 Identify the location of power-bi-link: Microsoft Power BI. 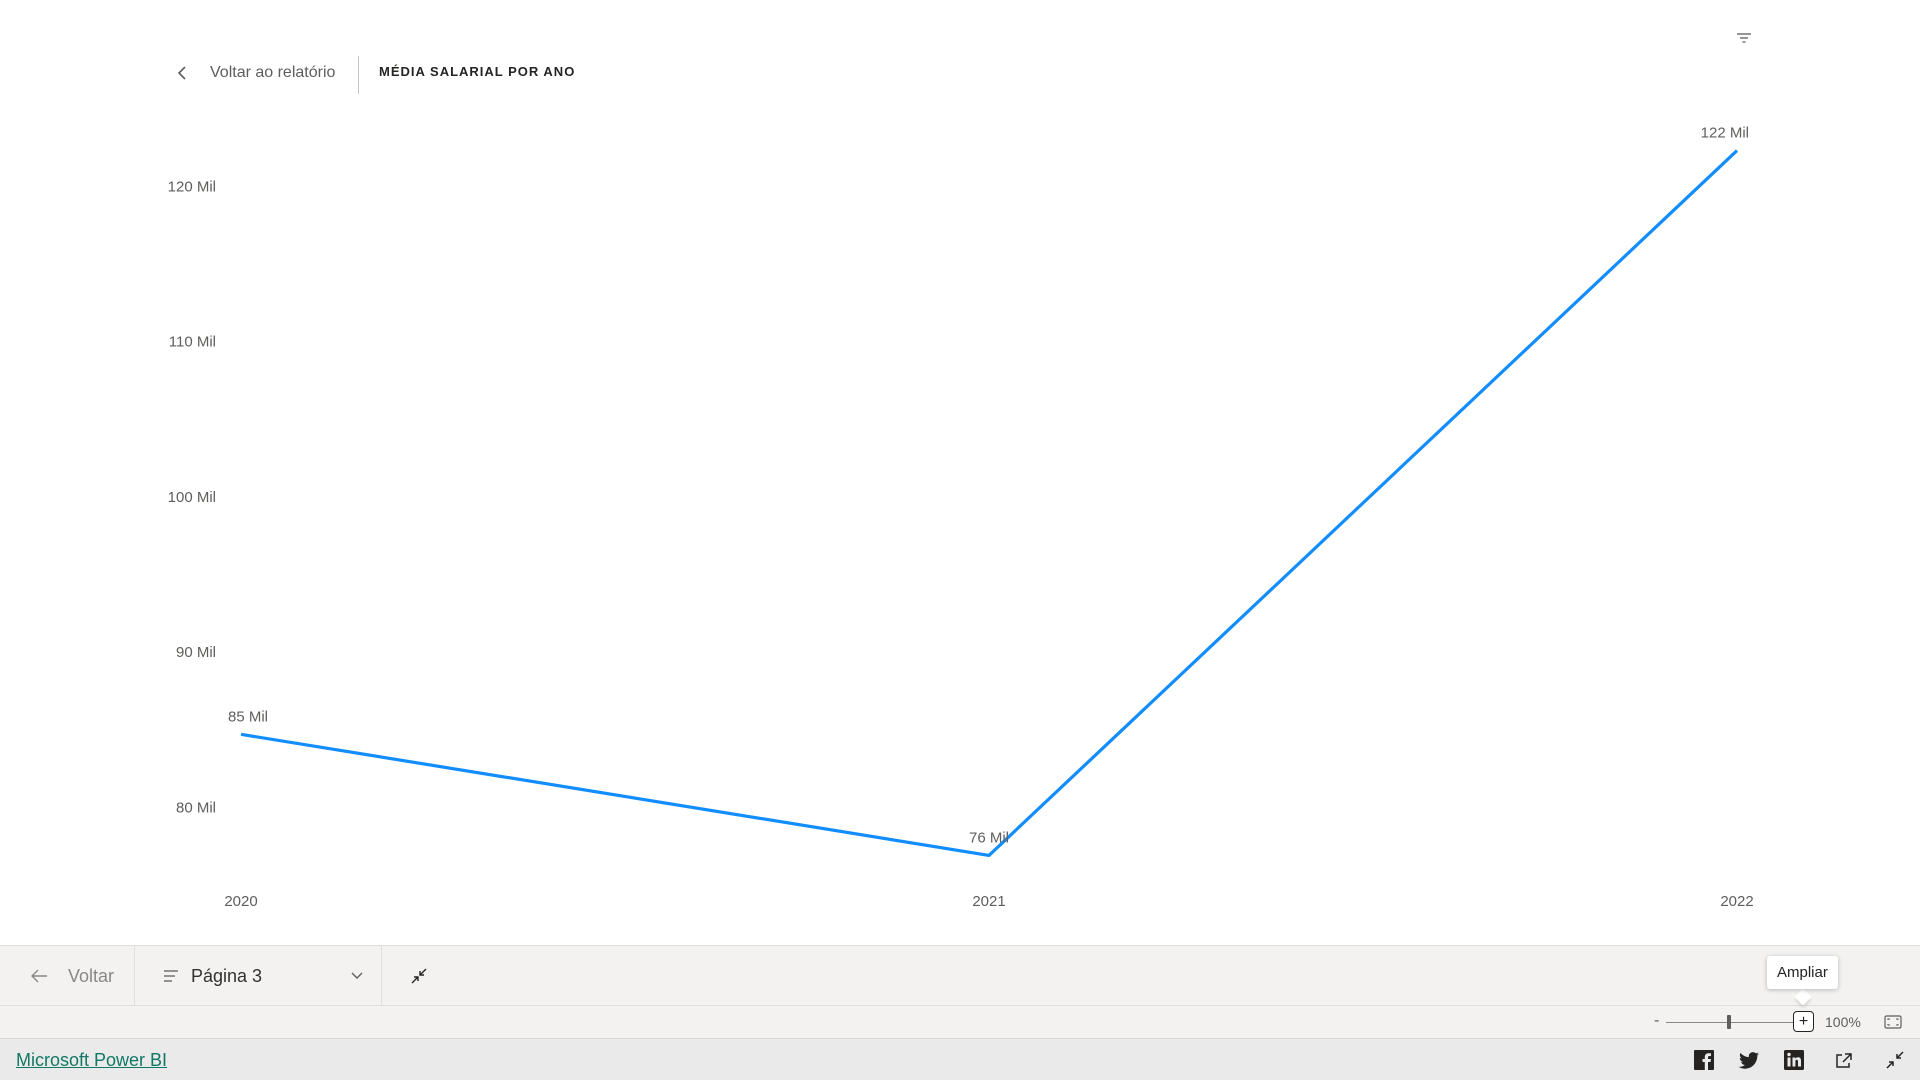
(91, 1060).